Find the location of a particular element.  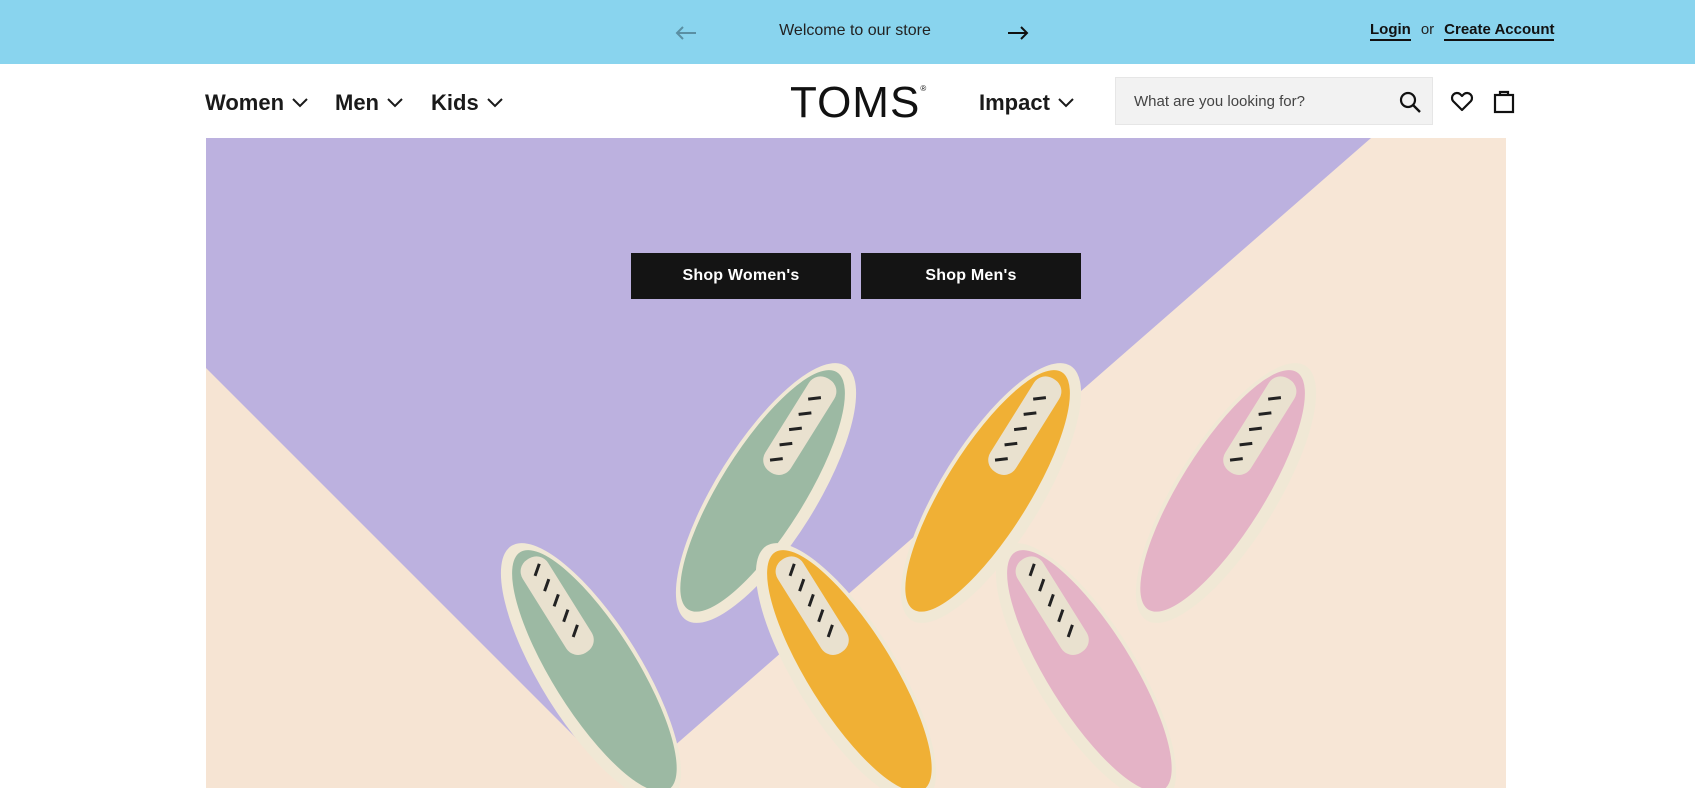

account-links: Login or Create Account is located at coordinates (1462, 31).